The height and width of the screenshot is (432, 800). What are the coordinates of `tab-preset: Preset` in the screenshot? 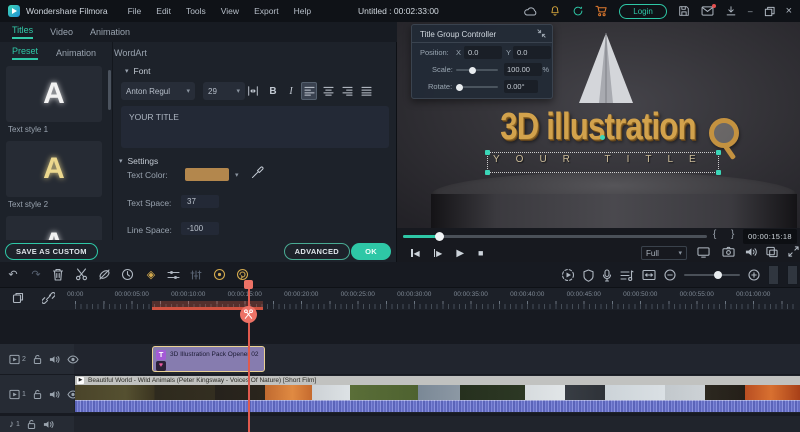 It's located at (25, 53).